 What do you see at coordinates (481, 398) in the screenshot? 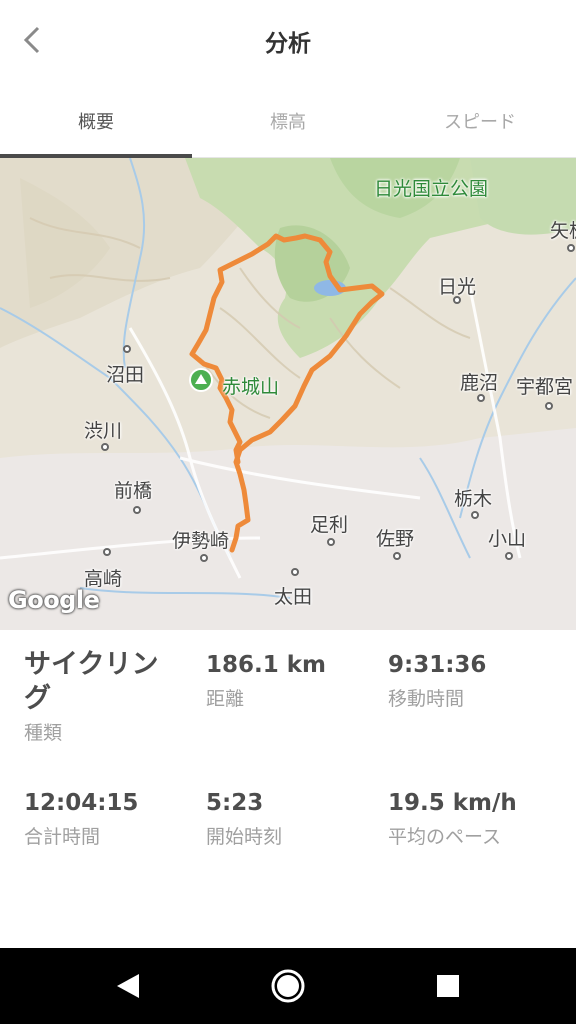
I see `map-dot-kanuma` at bounding box center [481, 398].